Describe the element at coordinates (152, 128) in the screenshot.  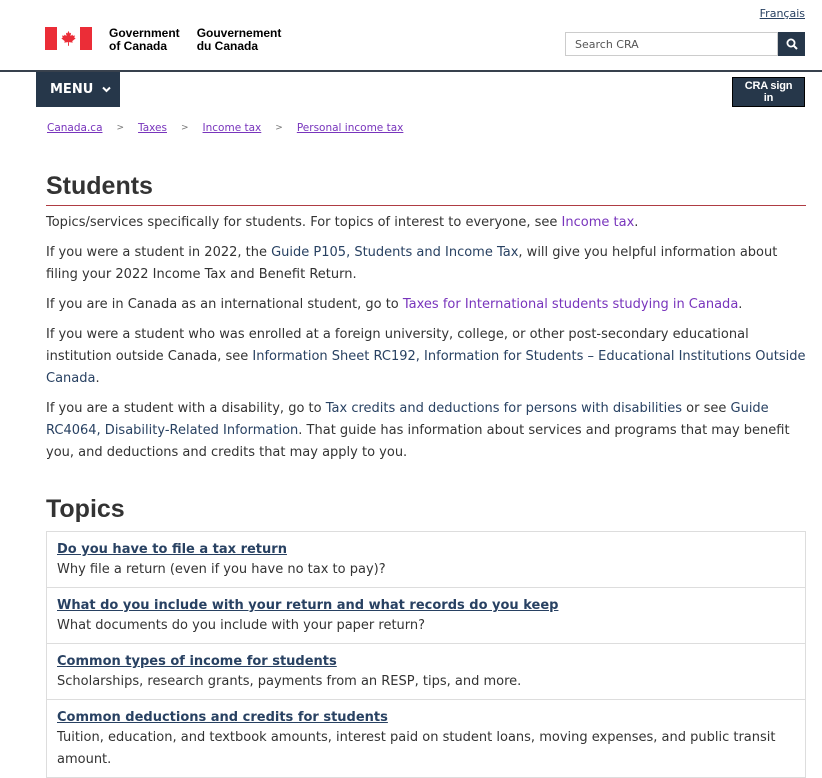
I see `breadcrumb-taxes: Taxes` at that location.